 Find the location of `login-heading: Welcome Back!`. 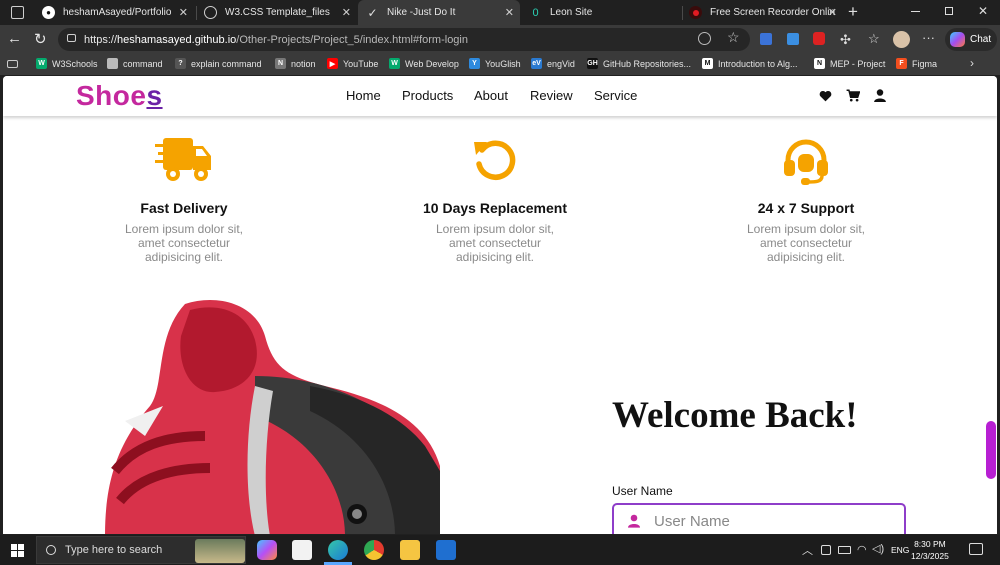

login-heading: Welcome Back! is located at coordinates (735, 415).